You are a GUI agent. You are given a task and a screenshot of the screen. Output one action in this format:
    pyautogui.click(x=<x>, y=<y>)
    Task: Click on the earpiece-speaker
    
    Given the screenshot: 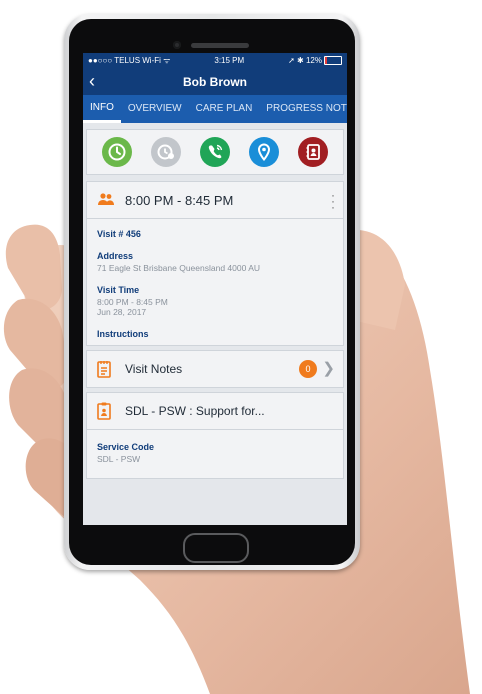 What is the action you would take?
    pyautogui.click(x=220, y=45)
    